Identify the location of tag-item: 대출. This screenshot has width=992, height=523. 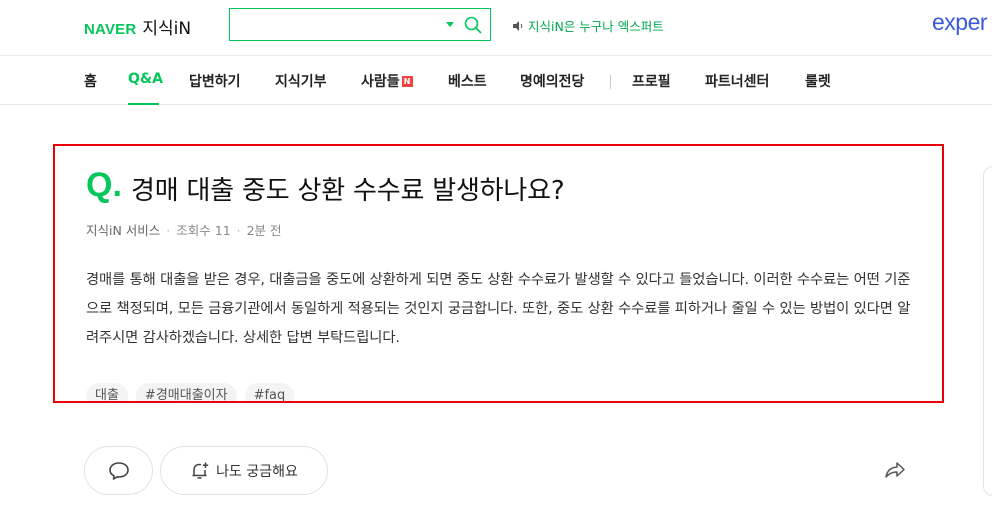
(107, 392).